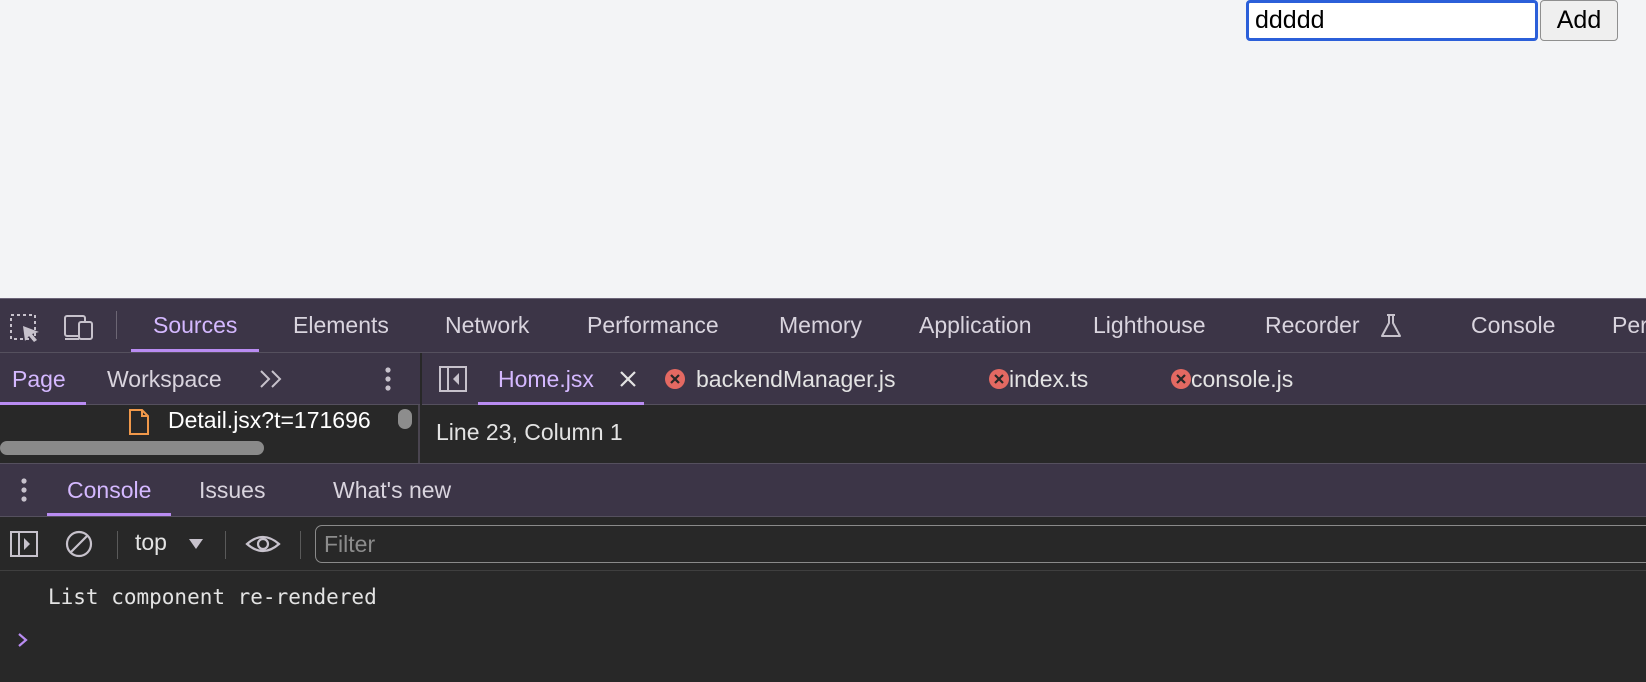 This screenshot has height=682, width=1646. I want to click on cursor-position-status: Line 23, Column 1, so click(529, 432).